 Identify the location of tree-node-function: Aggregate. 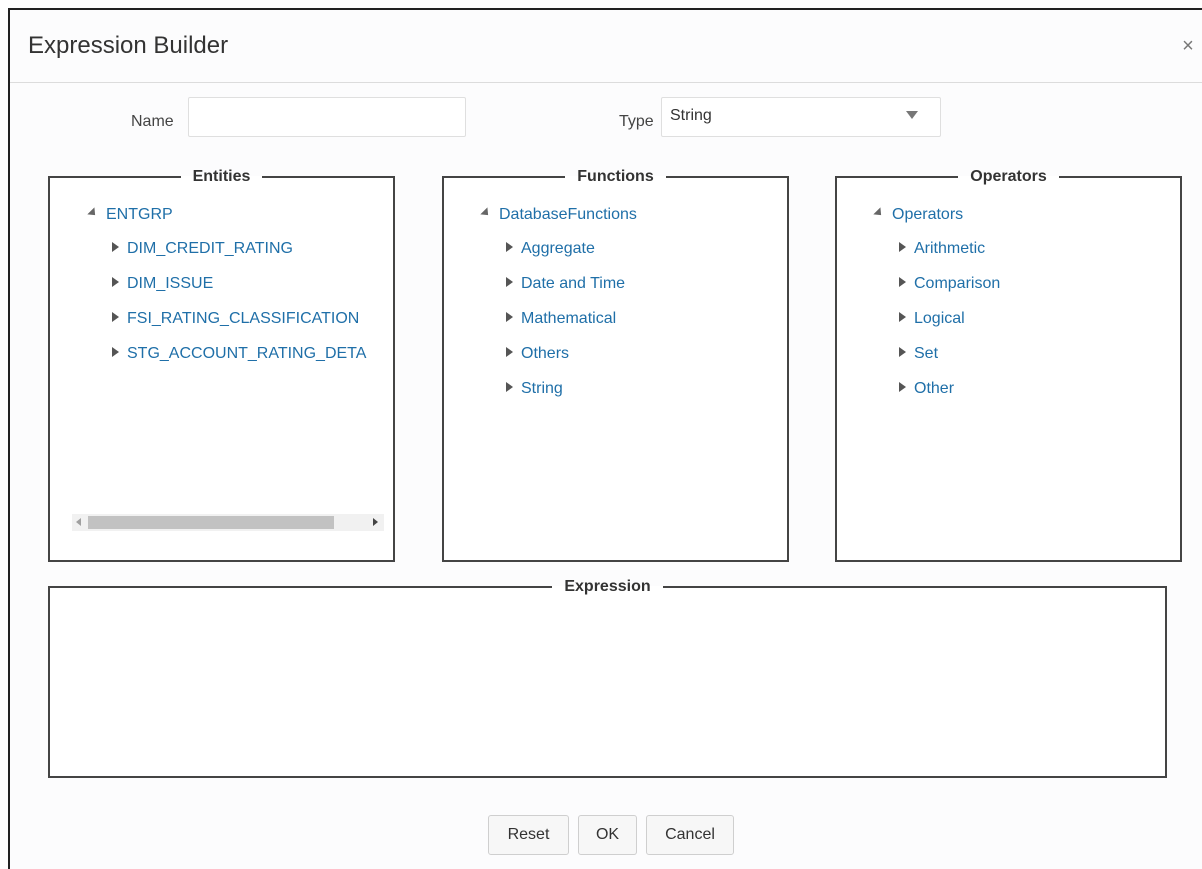
(550, 249).